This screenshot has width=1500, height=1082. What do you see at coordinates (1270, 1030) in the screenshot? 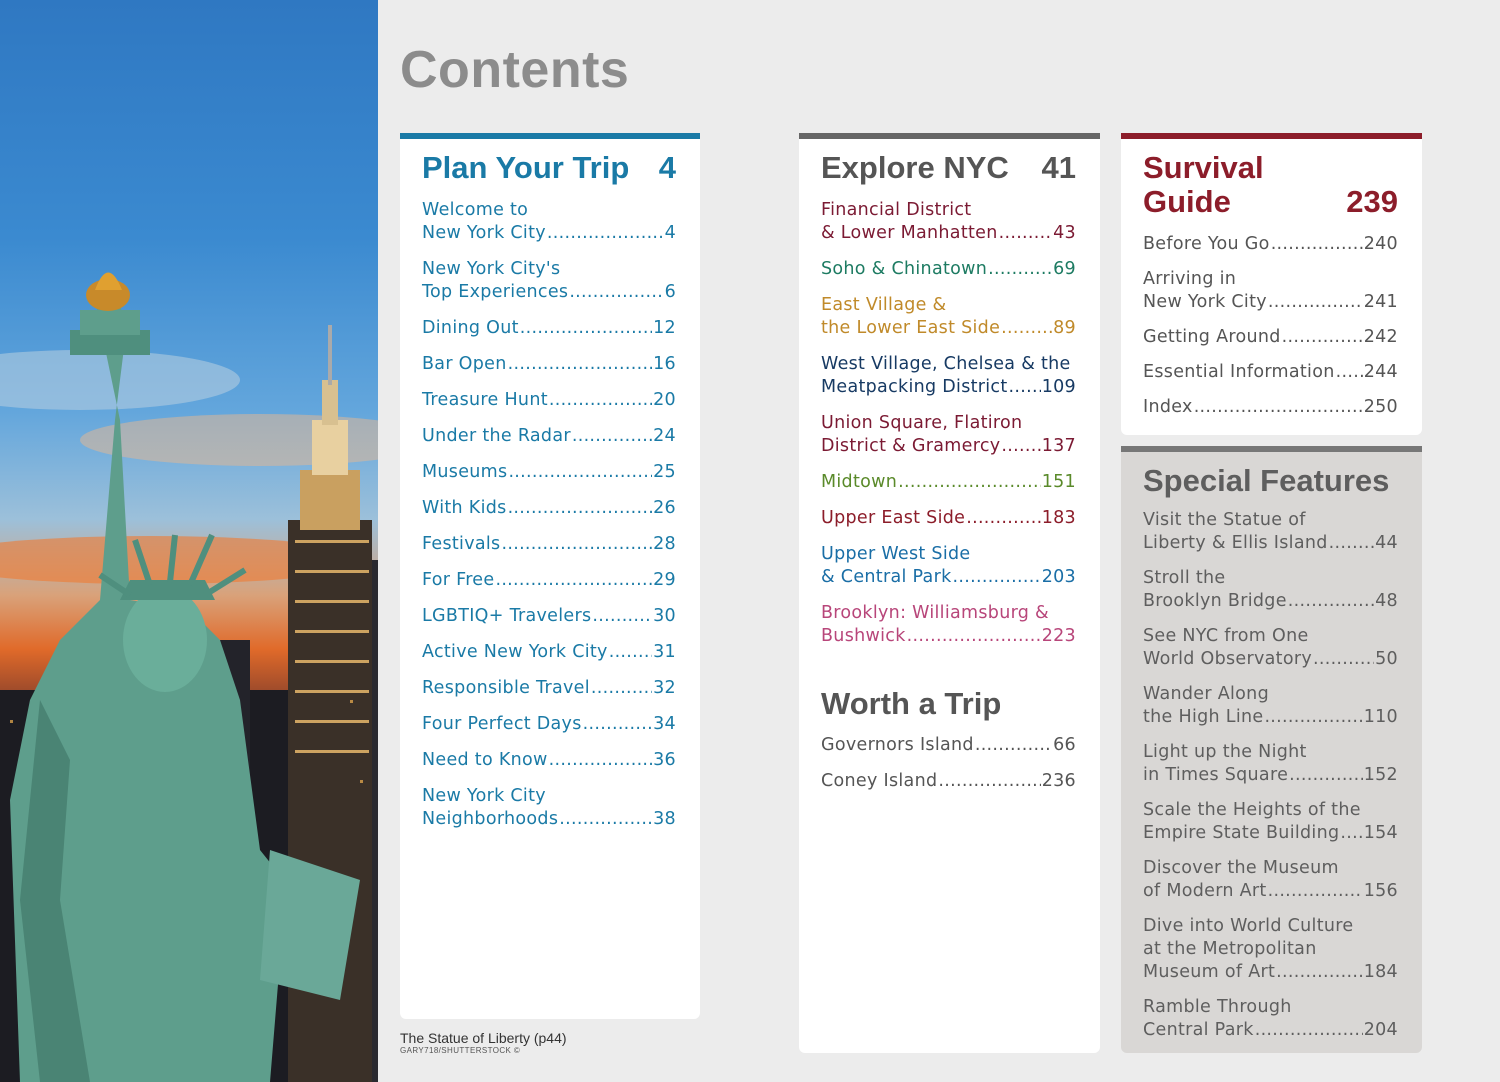
I see `toc-entry-row: Central Park 204` at bounding box center [1270, 1030].